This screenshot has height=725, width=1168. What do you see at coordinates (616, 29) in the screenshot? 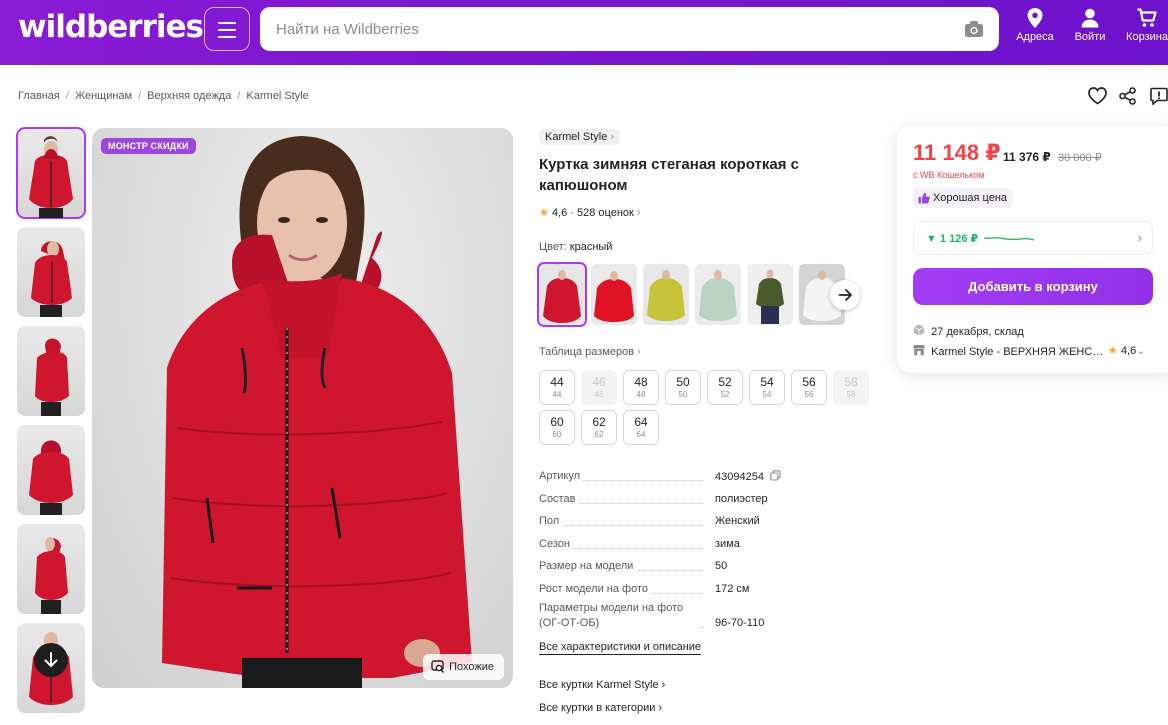
I see `search-input` at bounding box center [616, 29].